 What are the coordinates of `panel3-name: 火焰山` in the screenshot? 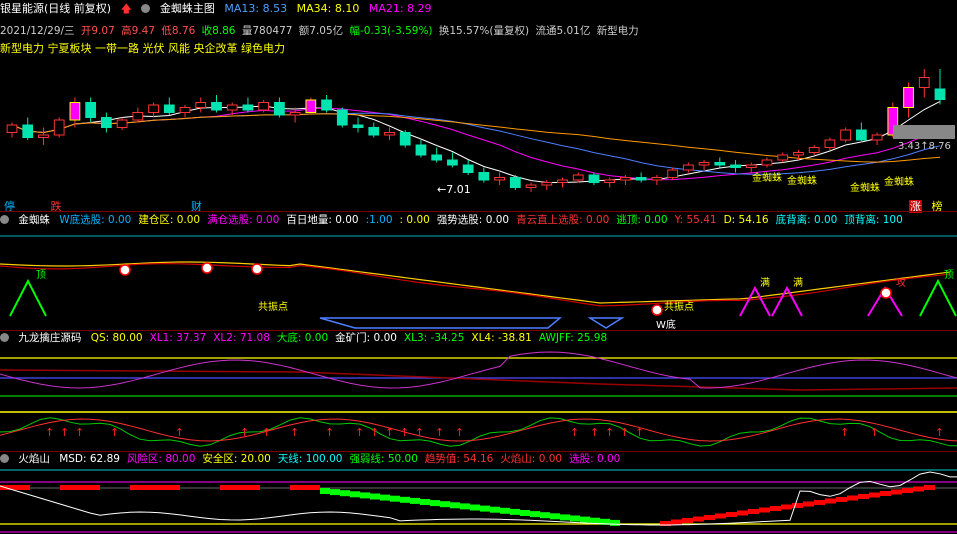 It's located at (34, 459).